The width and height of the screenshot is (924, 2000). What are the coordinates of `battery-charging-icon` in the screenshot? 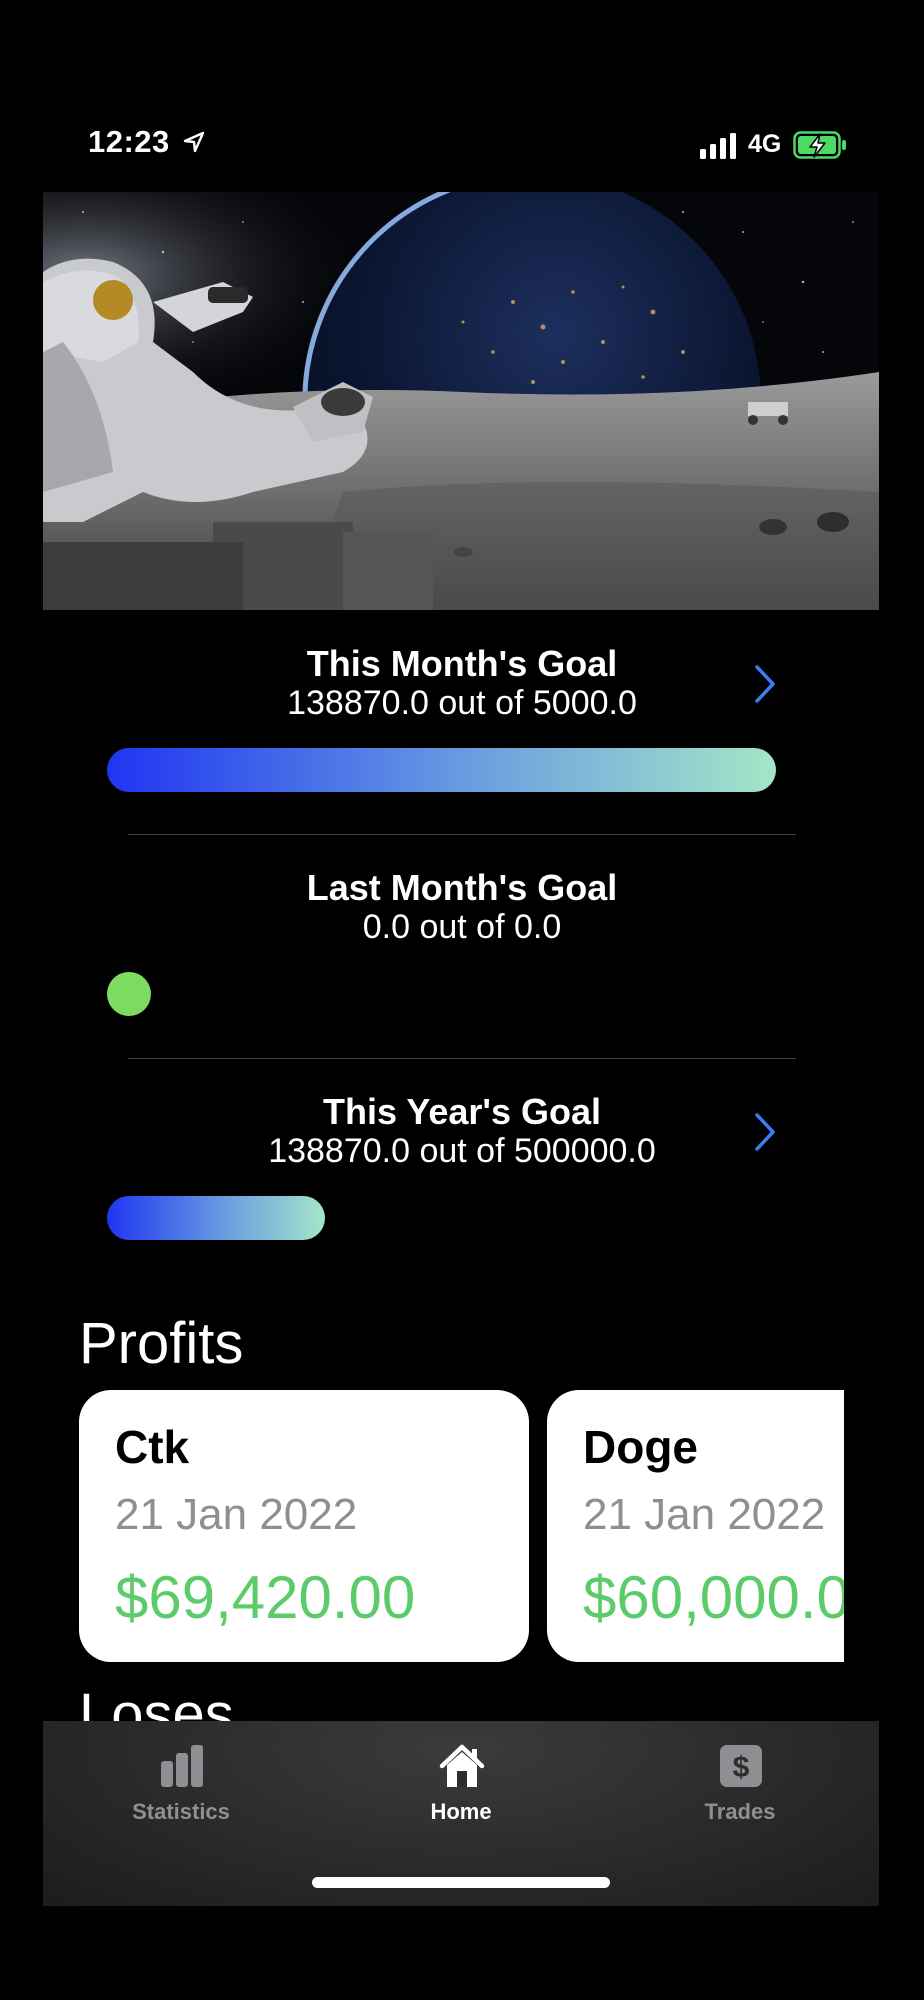 It's located at (819, 145).